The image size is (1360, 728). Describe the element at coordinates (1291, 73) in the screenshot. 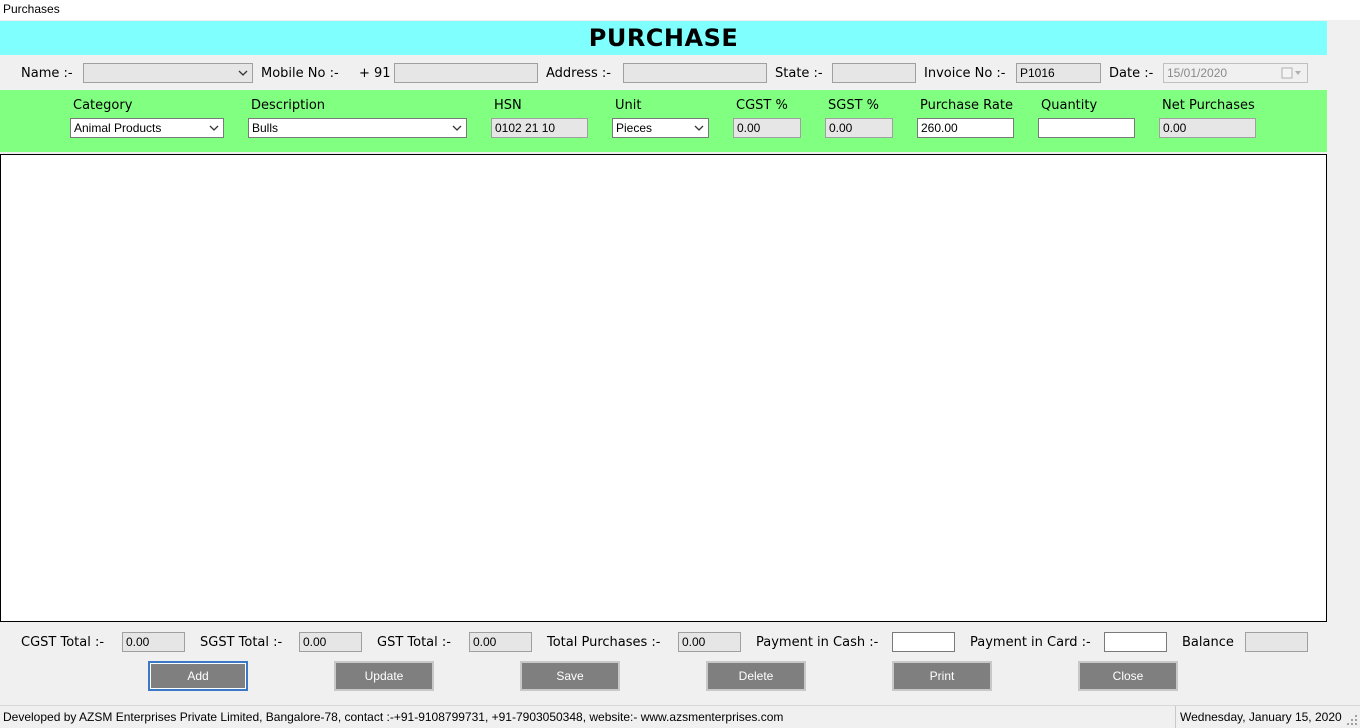

I see `calendar-dropdown-icon` at that location.